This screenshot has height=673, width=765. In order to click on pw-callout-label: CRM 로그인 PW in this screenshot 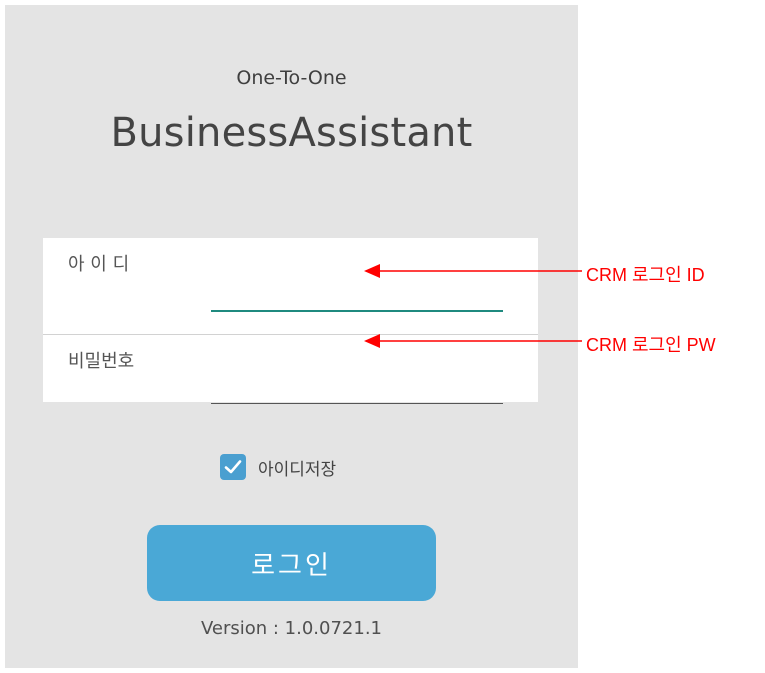, I will do `click(651, 345)`.